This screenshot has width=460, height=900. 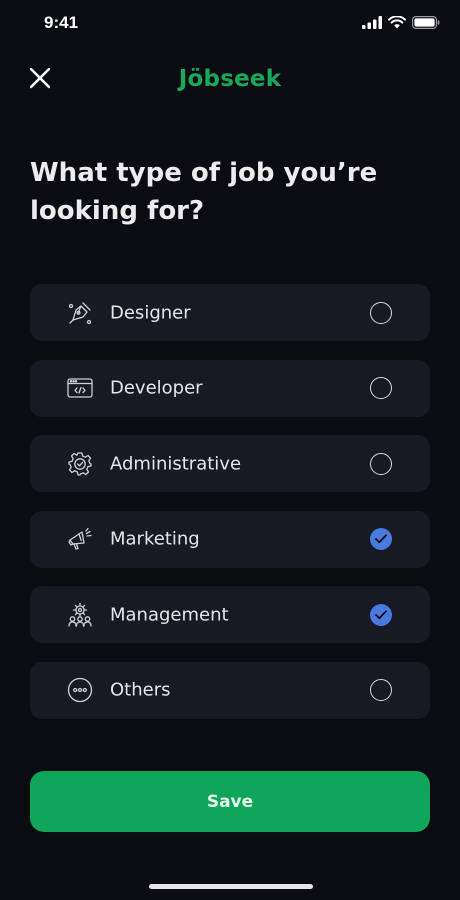 What do you see at coordinates (230, 690) in the screenshot?
I see `option-others: Others` at bounding box center [230, 690].